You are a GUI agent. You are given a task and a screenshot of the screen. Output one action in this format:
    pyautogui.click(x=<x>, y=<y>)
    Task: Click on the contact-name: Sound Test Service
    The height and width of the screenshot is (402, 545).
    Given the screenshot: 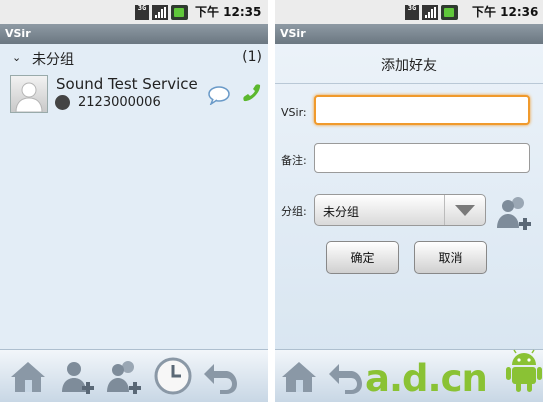 What is the action you would take?
    pyautogui.click(x=127, y=84)
    